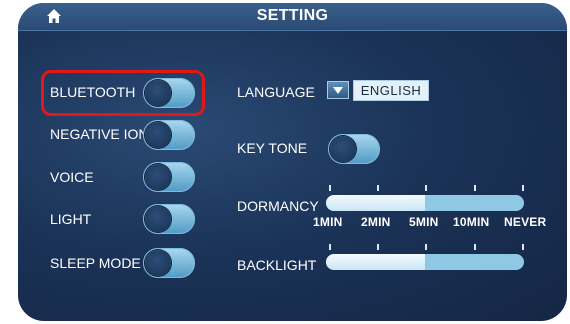 Image resolution: width=570 pixels, height=324 pixels. What do you see at coordinates (327, 222) in the screenshot?
I see `dormancy-option-1min: 1MIN` at bounding box center [327, 222].